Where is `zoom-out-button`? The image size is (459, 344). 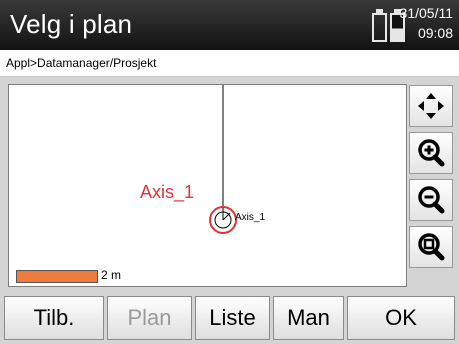 zoom-out-button is located at coordinates (431, 200).